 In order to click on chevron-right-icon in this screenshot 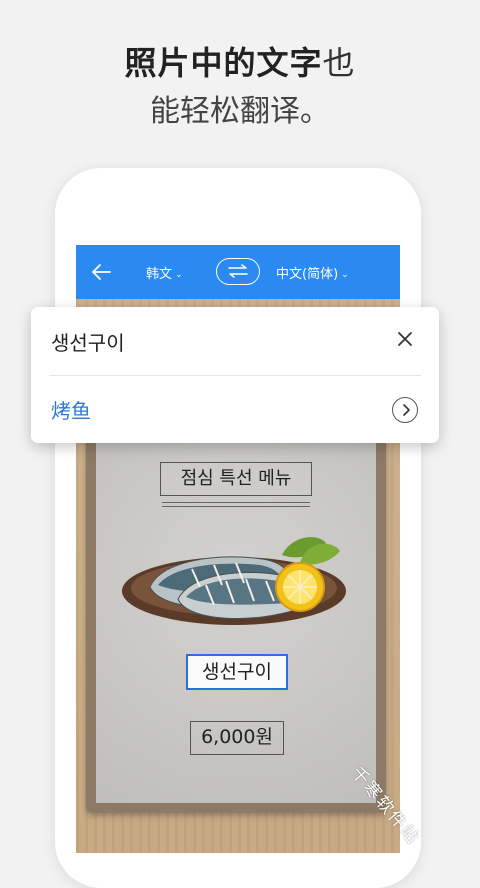, I will do `click(406, 410)`.